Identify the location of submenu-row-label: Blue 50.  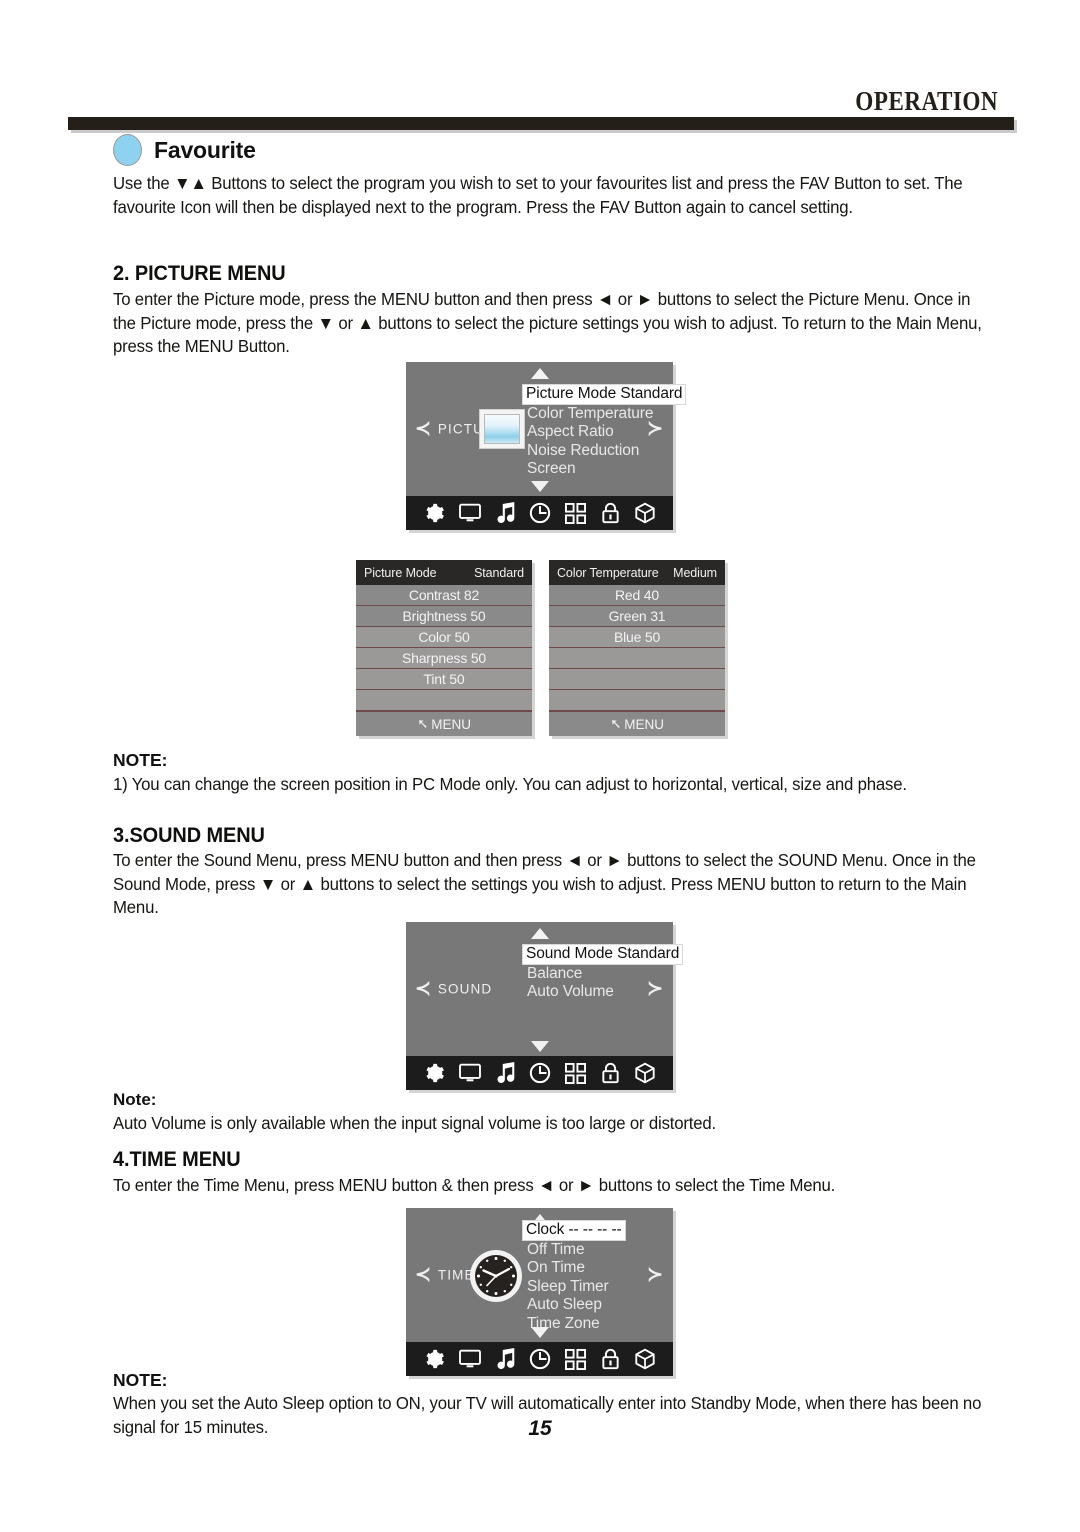
(637, 637).